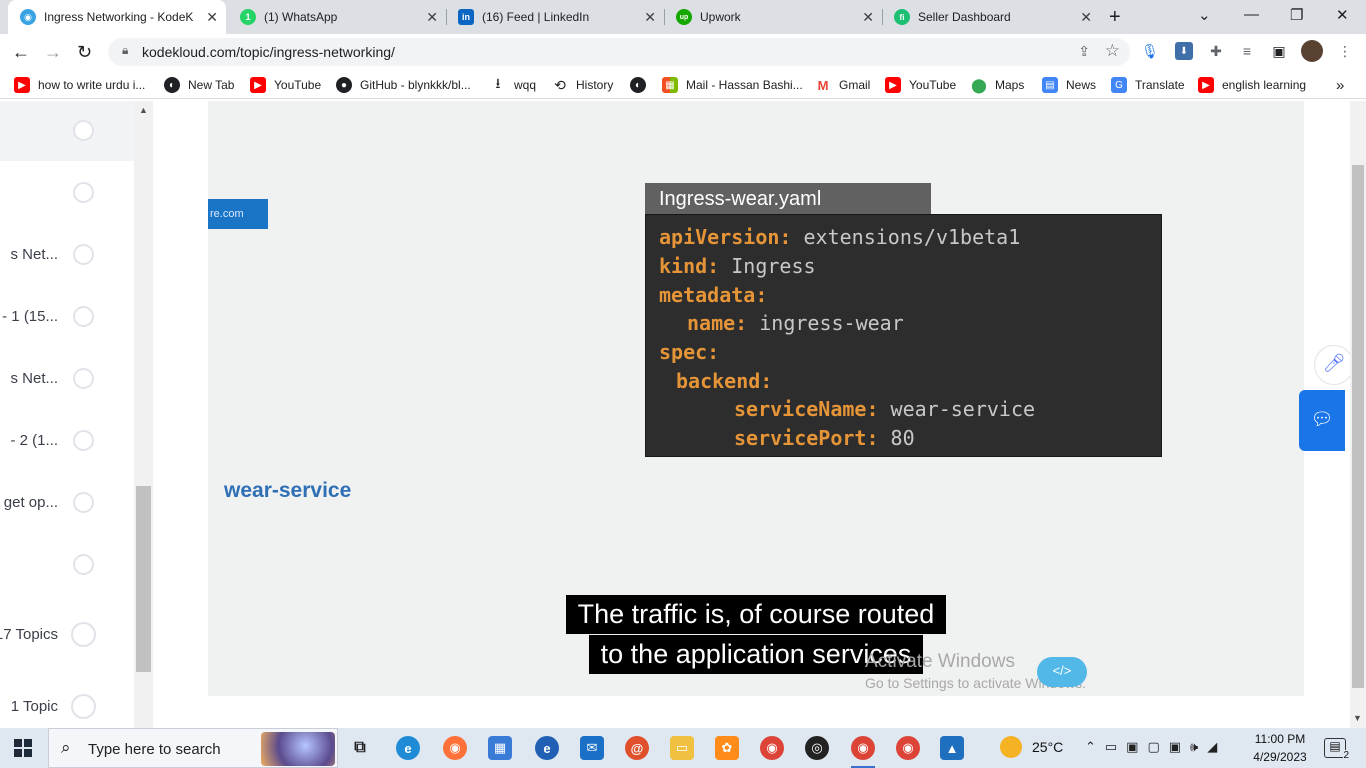  Describe the element at coordinates (193, 748) in the screenshot. I see `taskbar-search-input: ⌕ Type here to search` at that location.